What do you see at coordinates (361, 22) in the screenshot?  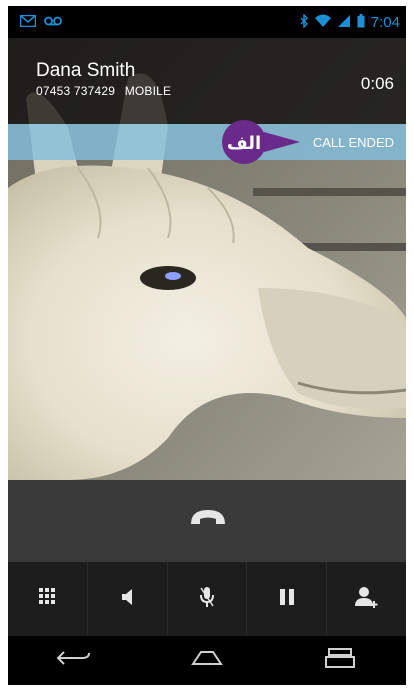 I see `battery-icon` at bounding box center [361, 22].